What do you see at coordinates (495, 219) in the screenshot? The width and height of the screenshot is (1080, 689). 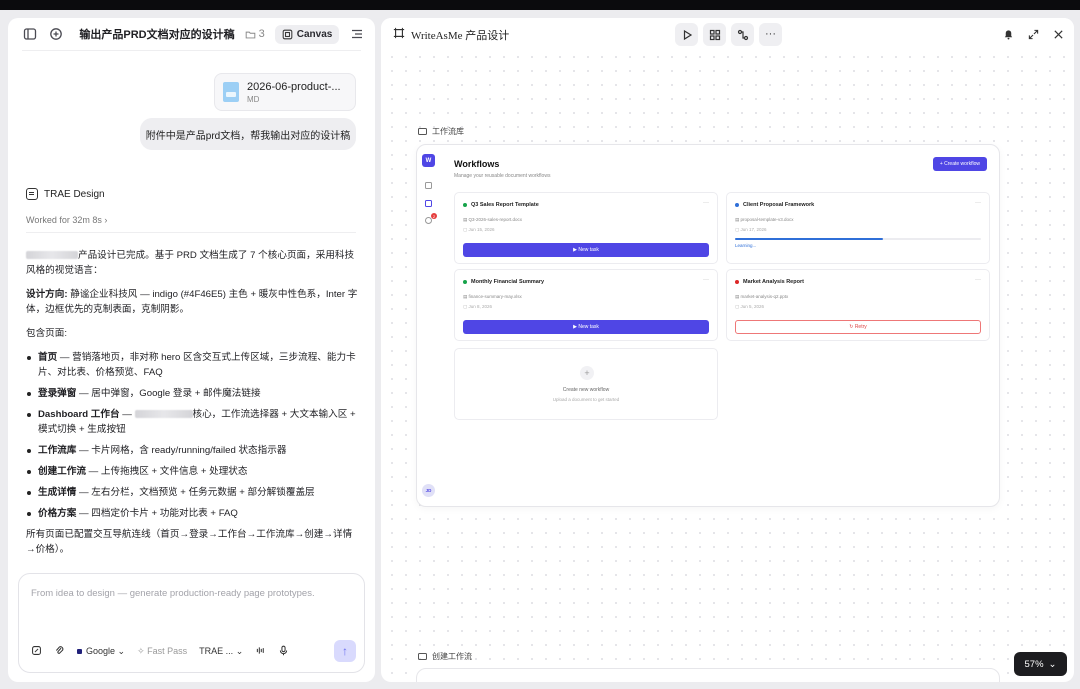 I see `card-file-name: Q3-2026-sales-report.docx` at bounding box center [495, 219].